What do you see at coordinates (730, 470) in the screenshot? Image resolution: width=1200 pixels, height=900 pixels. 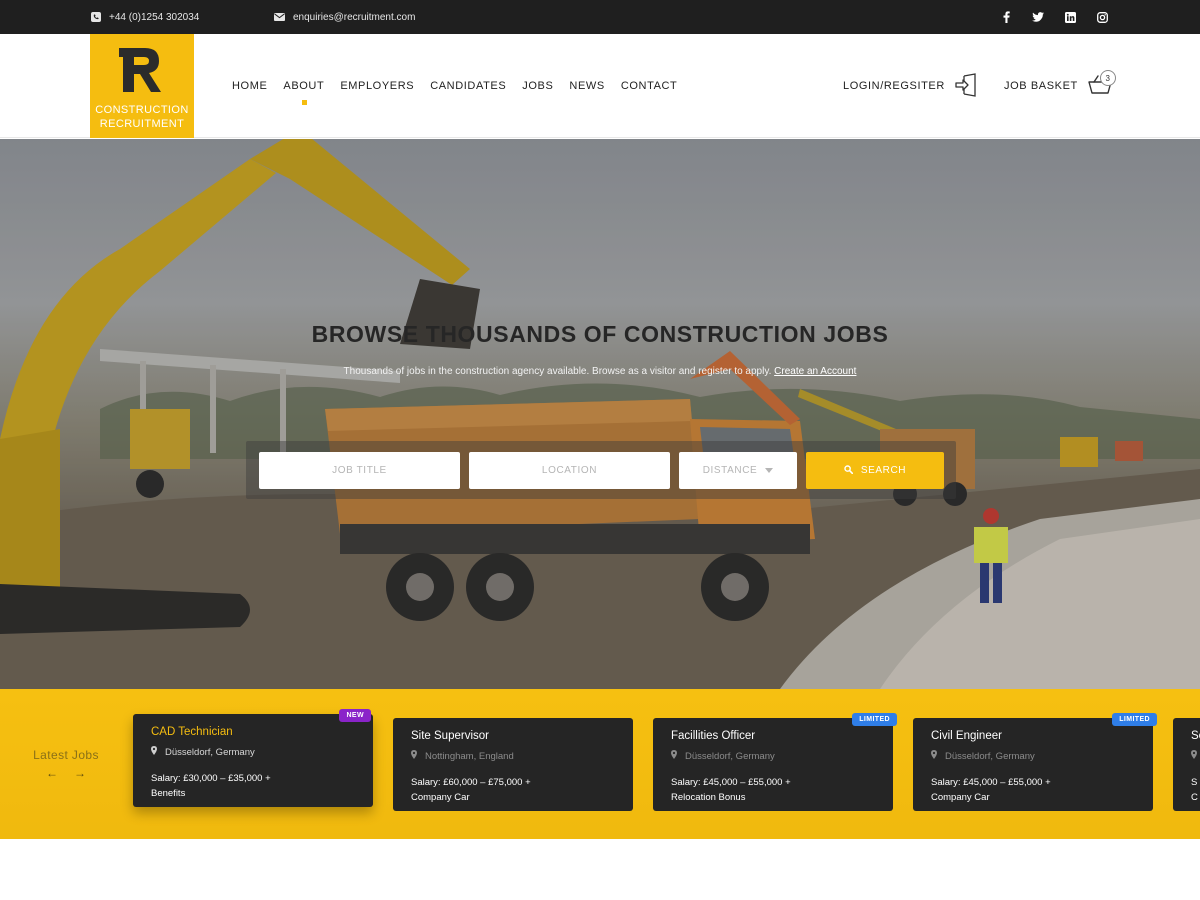 I see `distance-label: DISTANCE` at bounding box center [730, 470].